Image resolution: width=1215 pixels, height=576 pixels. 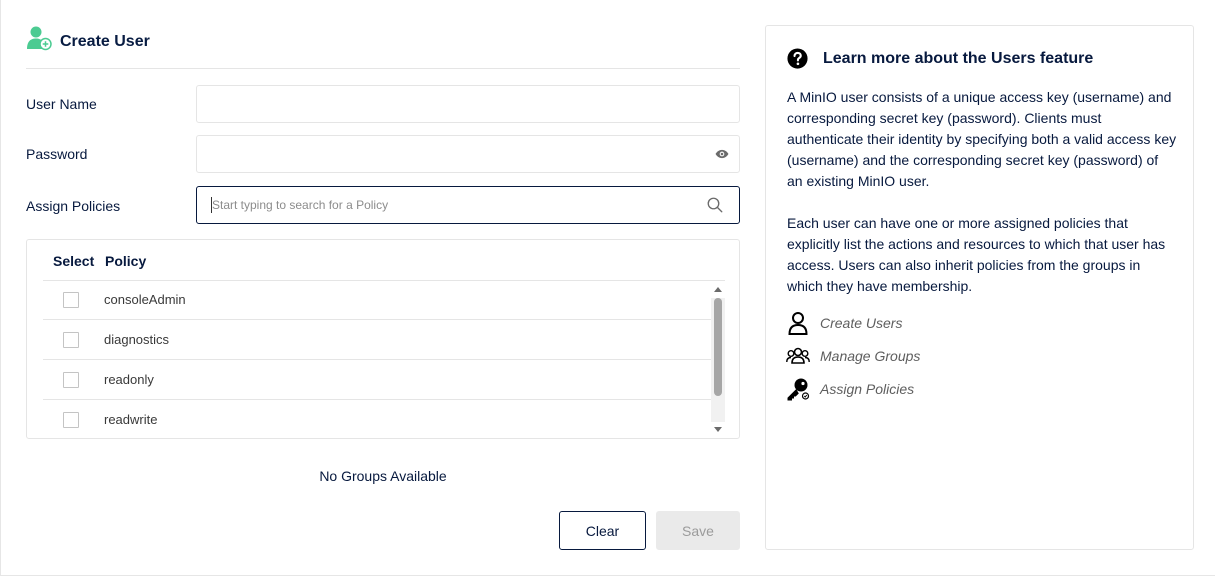 I want to click on policy-search-placeholder: Start typing to search for a Policy, so click(x=300, y=205).